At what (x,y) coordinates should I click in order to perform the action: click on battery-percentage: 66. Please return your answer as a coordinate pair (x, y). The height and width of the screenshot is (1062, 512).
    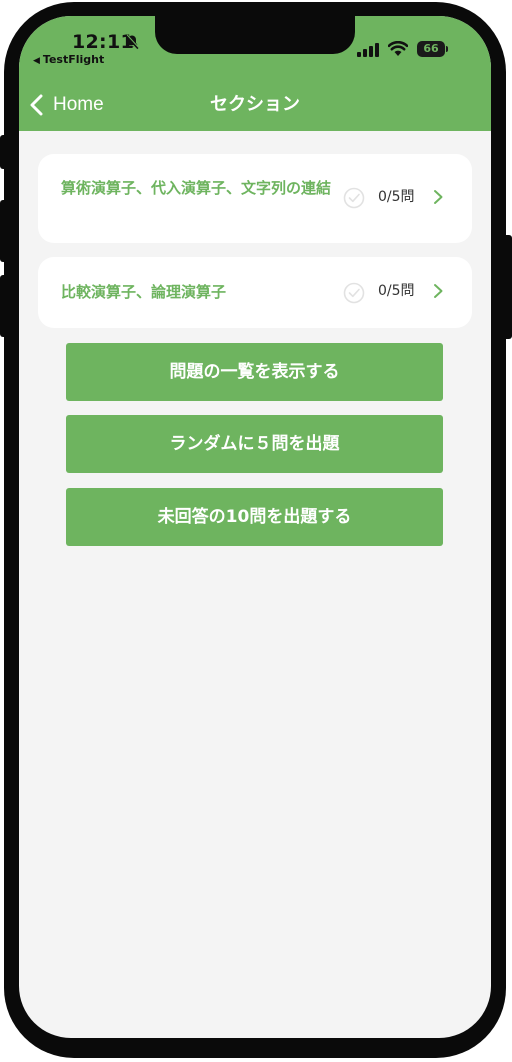
    Looking at the image, I should click on (431, 48).